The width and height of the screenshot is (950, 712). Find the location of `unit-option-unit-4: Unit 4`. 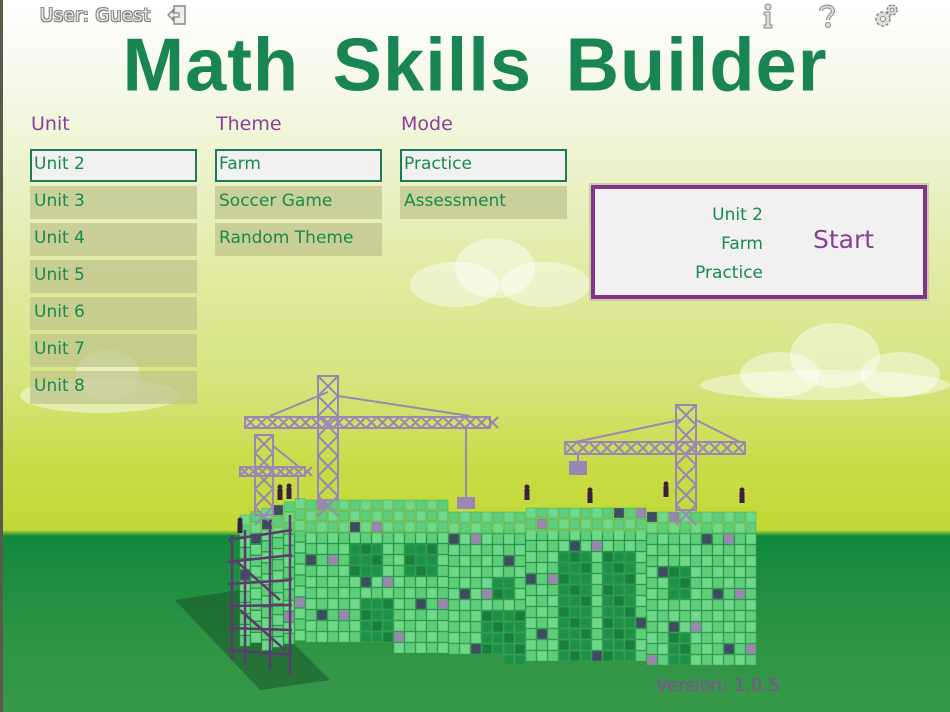

unit-option-unit-4: Unit 4 is located at coordinates (113, 239).